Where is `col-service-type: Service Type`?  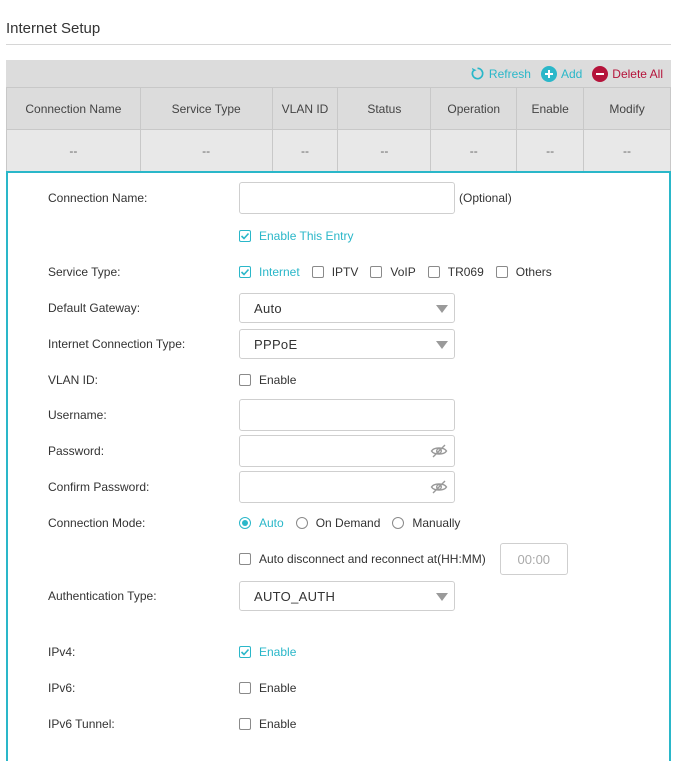
col-service-type: Service Type is located at coordinates (206, 108).